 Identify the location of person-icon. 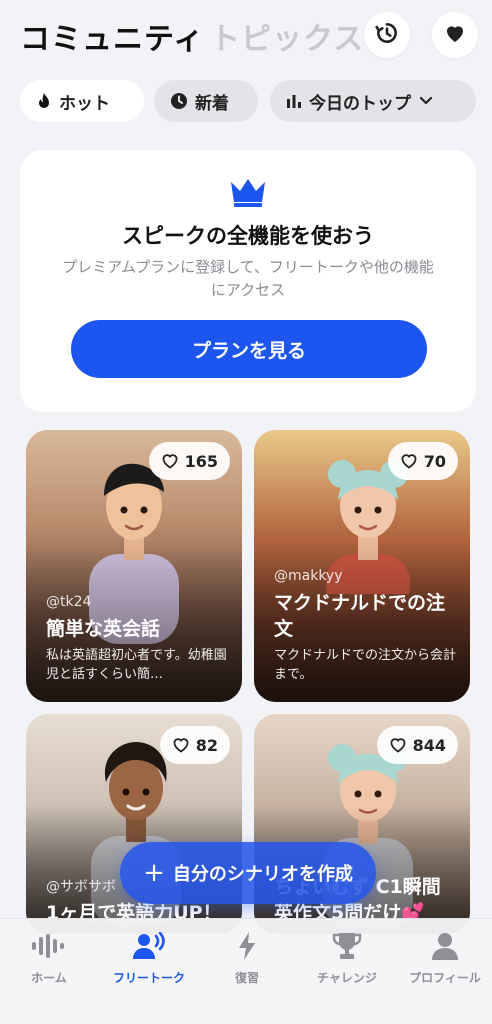
(444, 946).